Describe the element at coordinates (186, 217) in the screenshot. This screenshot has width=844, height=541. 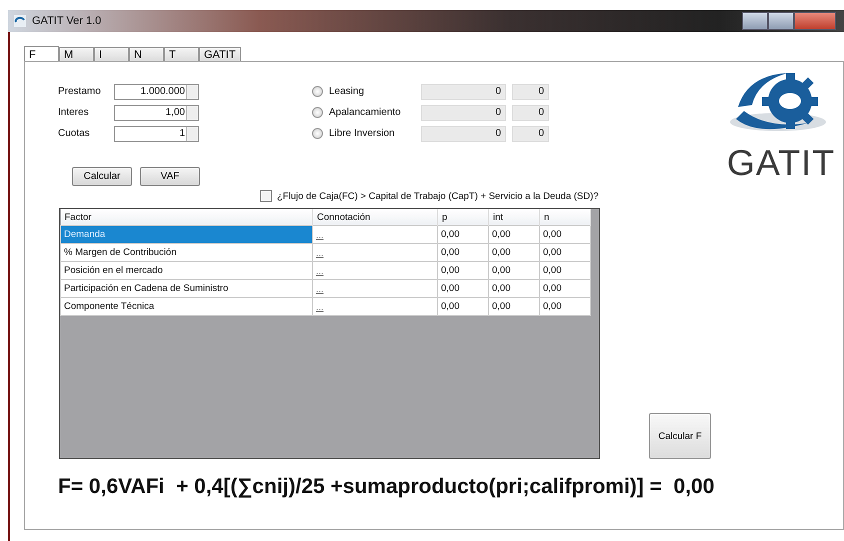
I see `column-header: Factor` at that location.